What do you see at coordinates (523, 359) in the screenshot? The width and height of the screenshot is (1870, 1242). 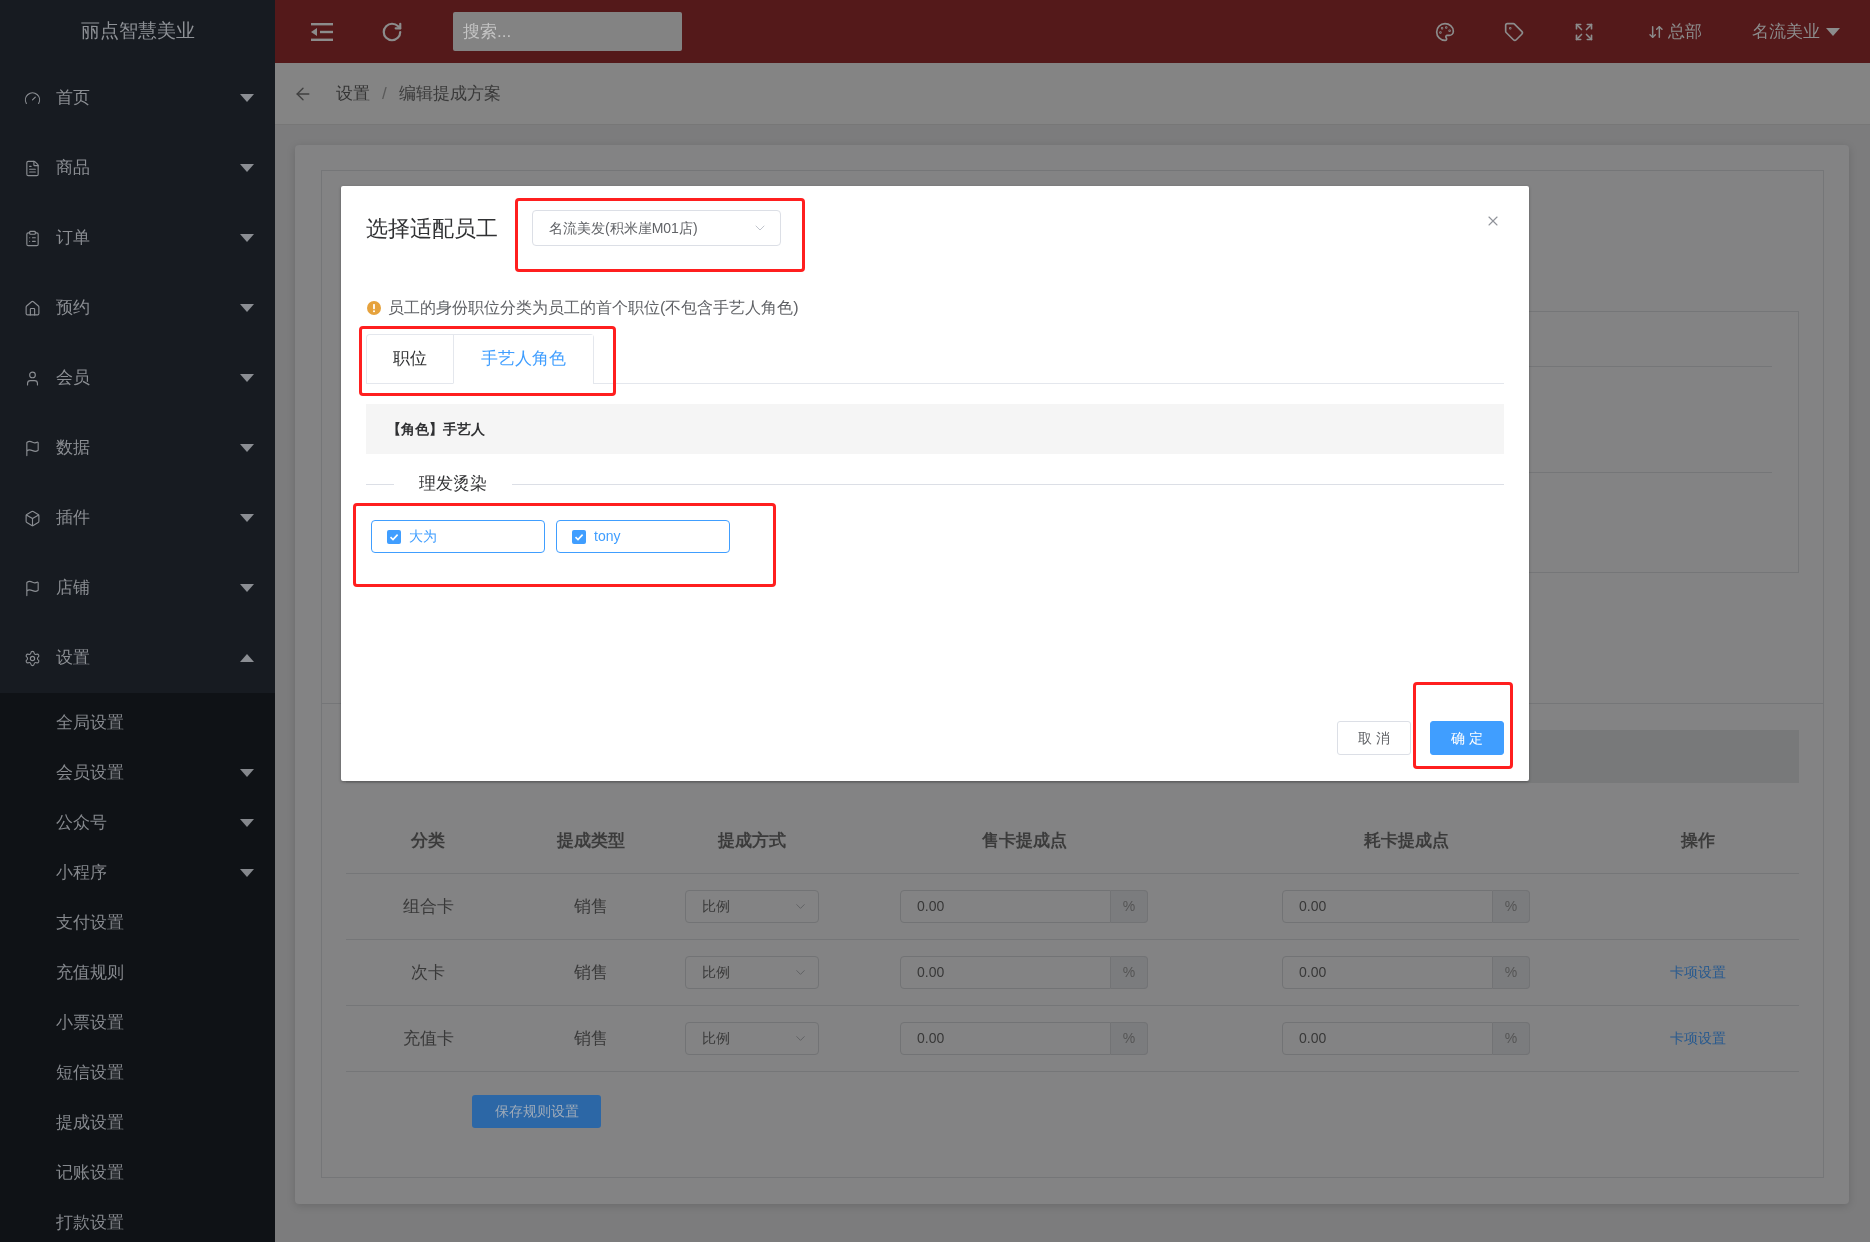 I see `tab: 手艺人角色` at bounding box center [523, 359].